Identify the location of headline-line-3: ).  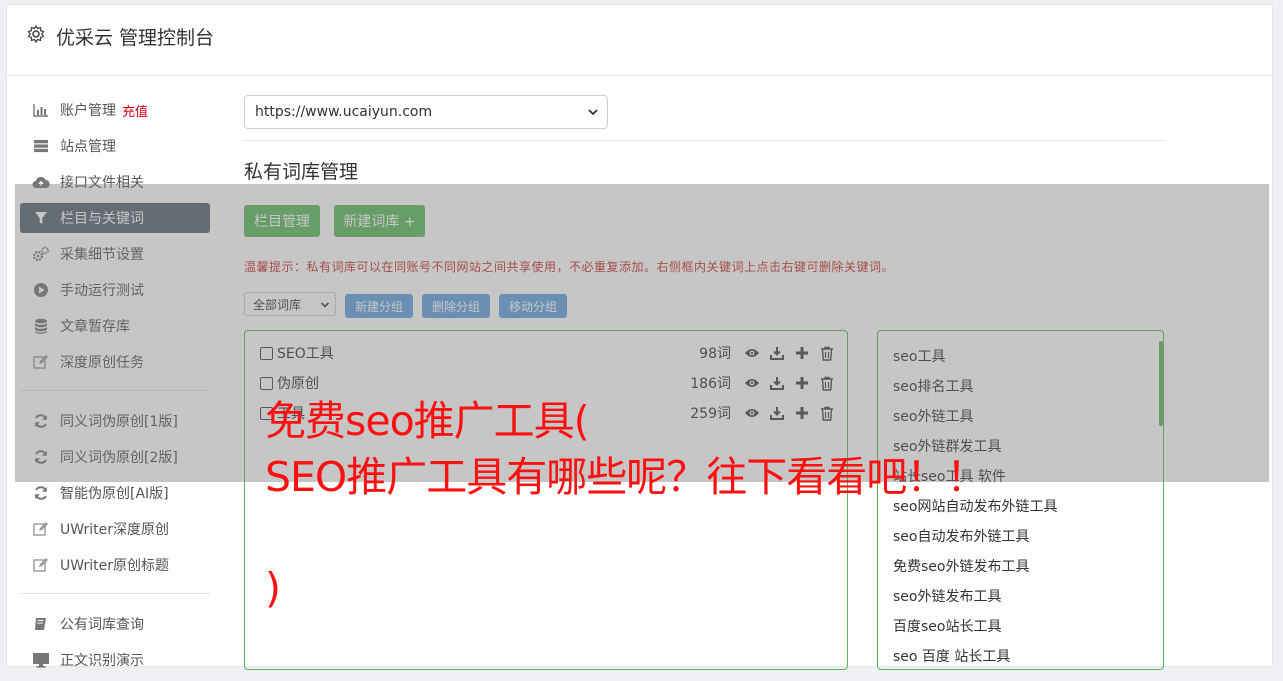
(273, 588).